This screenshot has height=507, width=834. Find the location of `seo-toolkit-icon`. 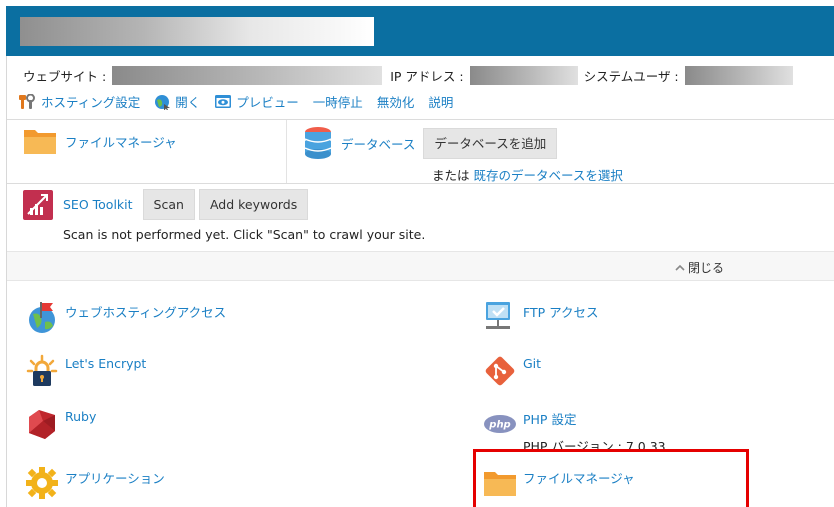

seo-toolkit-icon is located at coordinates (38, 204).